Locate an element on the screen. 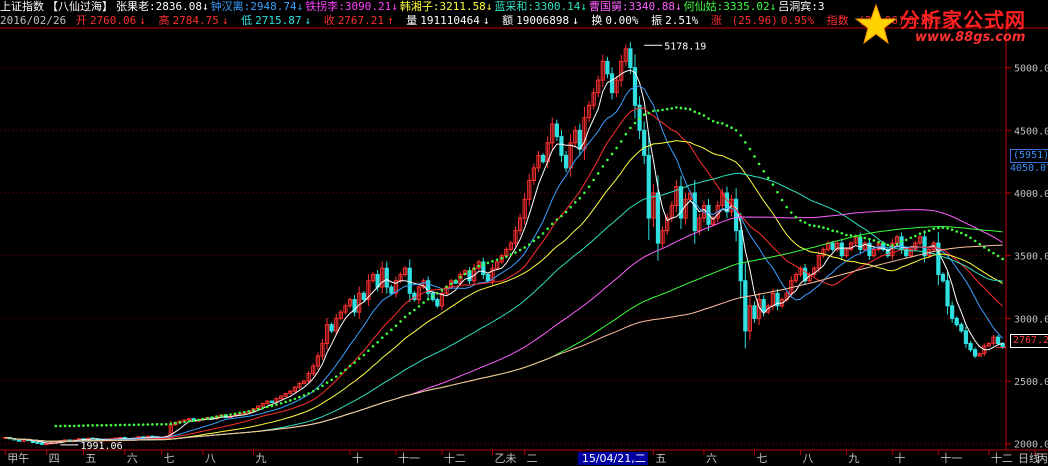 The width and height of the screenshot is (1048, 466). indicator-7: 吕洞宾:3 is located at coordinates (801, 6).